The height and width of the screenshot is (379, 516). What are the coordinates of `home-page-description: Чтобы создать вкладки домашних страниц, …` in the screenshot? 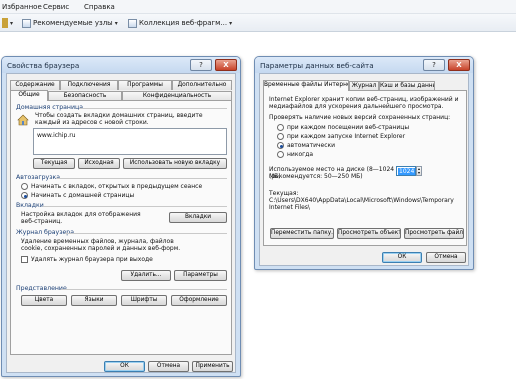 It's located at (119, 119).